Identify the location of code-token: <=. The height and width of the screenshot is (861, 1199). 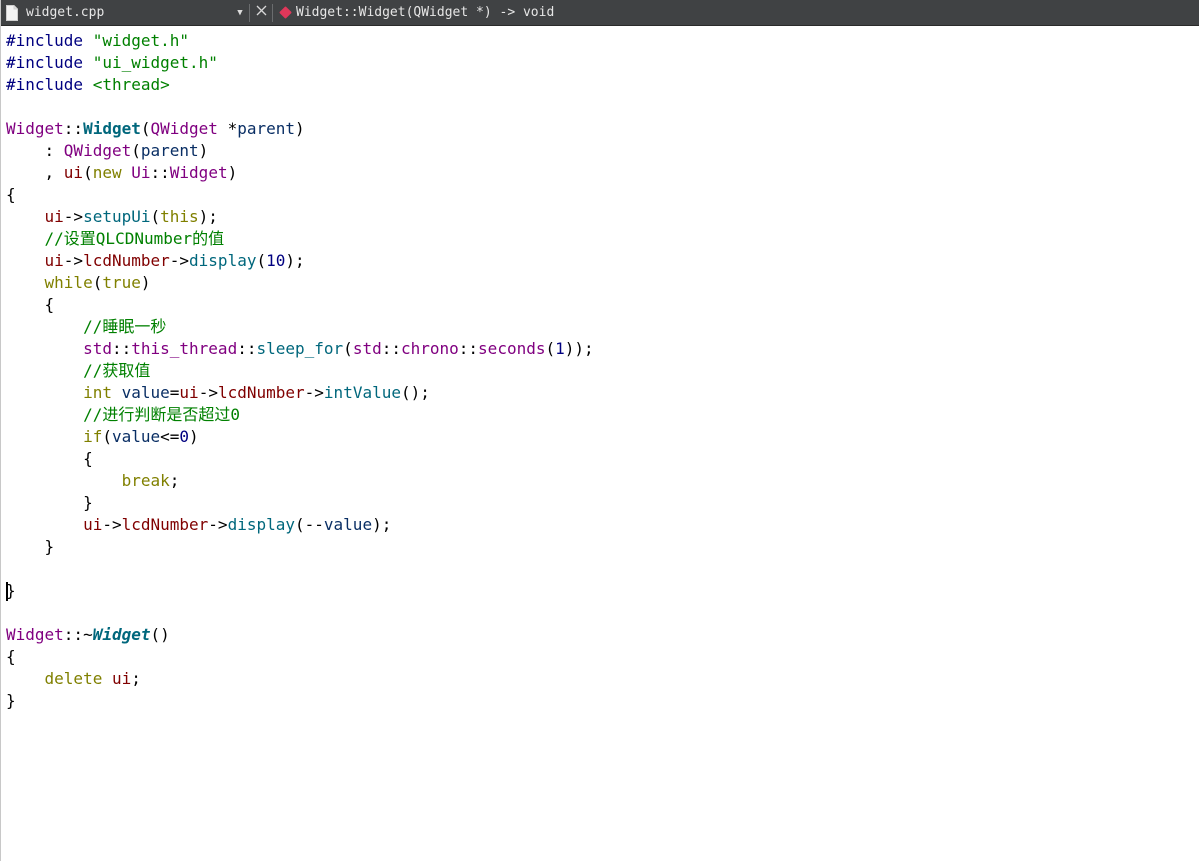
(170, 436).